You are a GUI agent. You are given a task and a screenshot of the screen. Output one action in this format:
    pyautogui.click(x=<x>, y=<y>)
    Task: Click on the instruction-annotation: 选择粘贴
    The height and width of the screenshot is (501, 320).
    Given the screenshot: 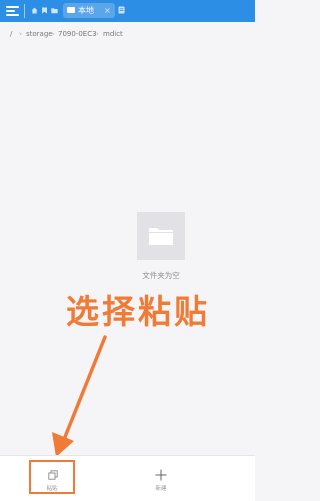 What is the action you would take?
    pyautogui.click(x=138, y=311)
    